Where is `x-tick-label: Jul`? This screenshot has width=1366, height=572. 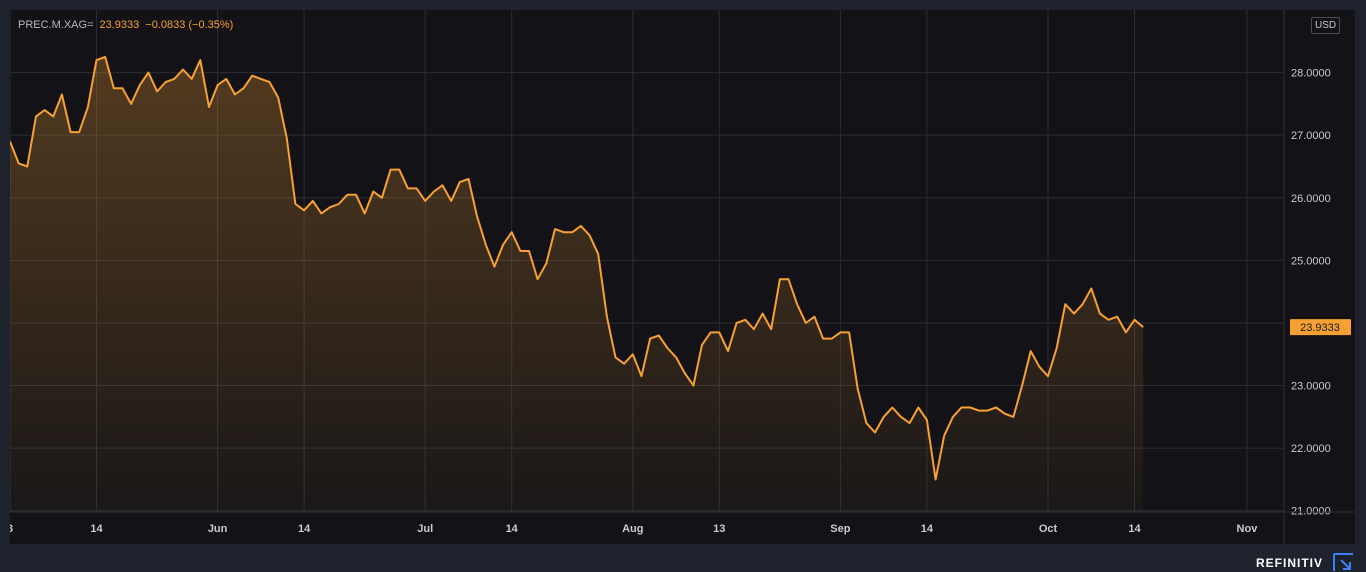
x-tick-label: Jul is located at coordinates (425, 529).